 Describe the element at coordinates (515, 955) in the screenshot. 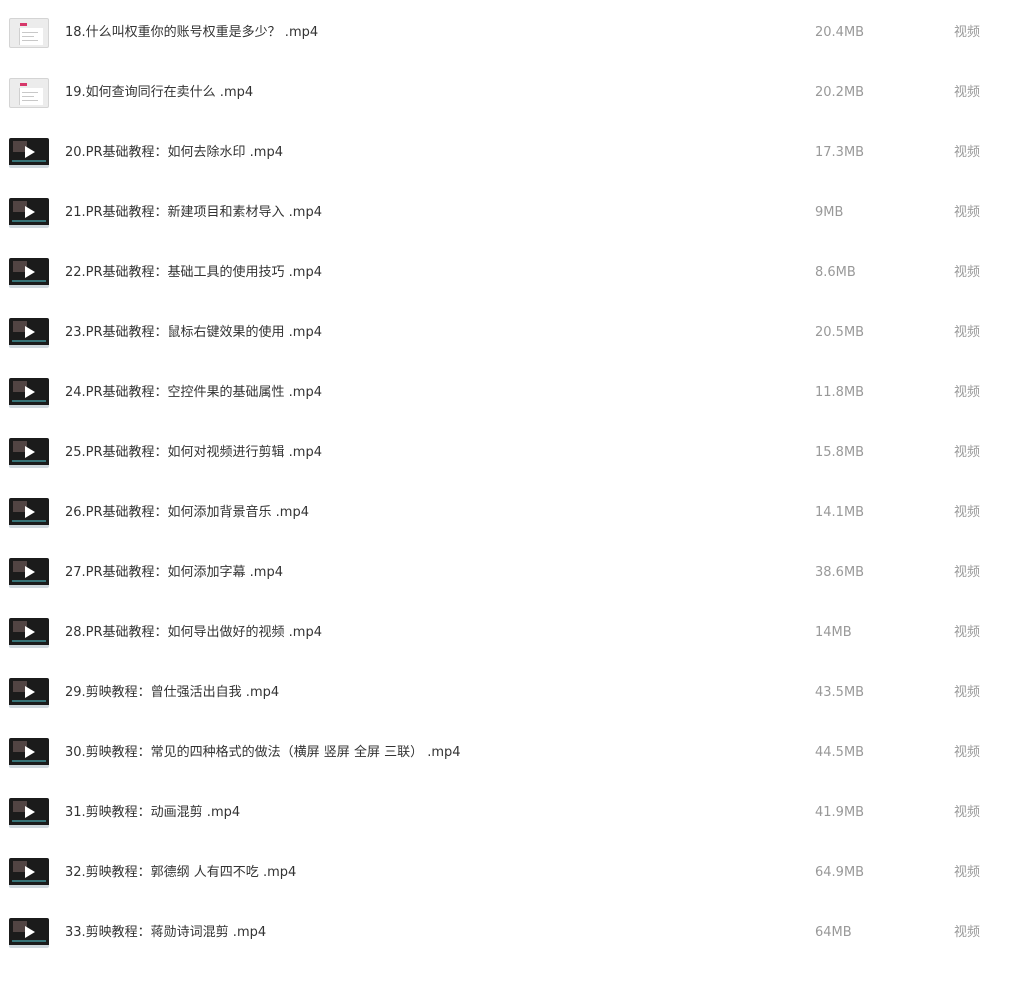

I see `file-row: 33.剪映教程：蒋勋诗词混剪 .mp4 64MB 视频` at that location.